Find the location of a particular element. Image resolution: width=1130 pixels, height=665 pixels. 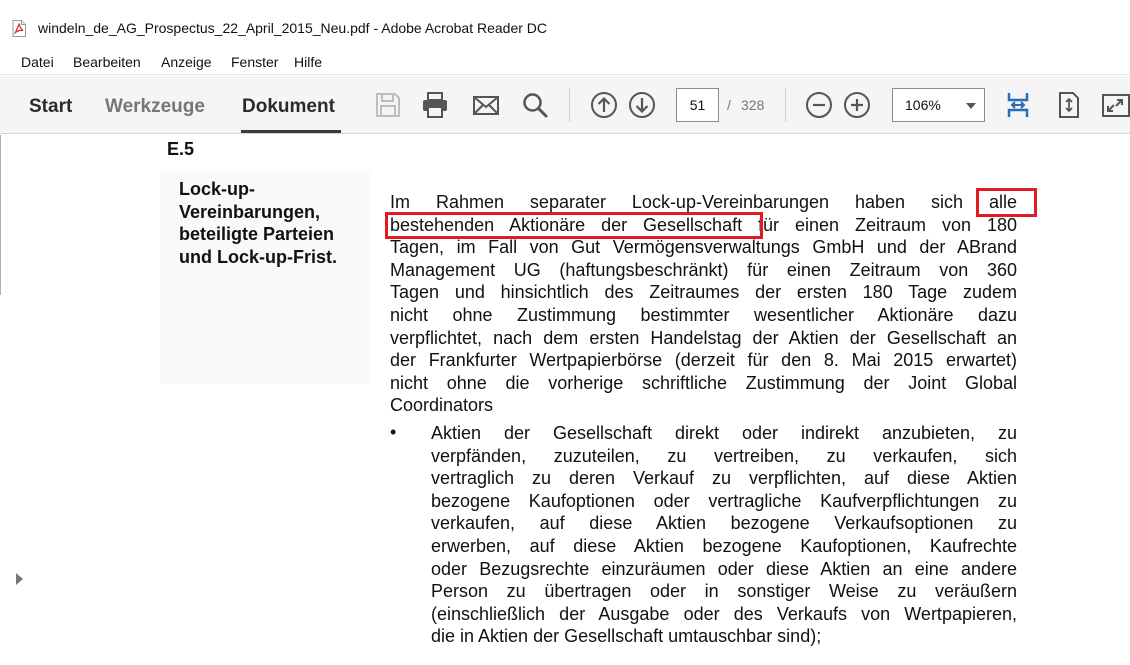

page-number-input: 51 is located at coordinates (697, 105).